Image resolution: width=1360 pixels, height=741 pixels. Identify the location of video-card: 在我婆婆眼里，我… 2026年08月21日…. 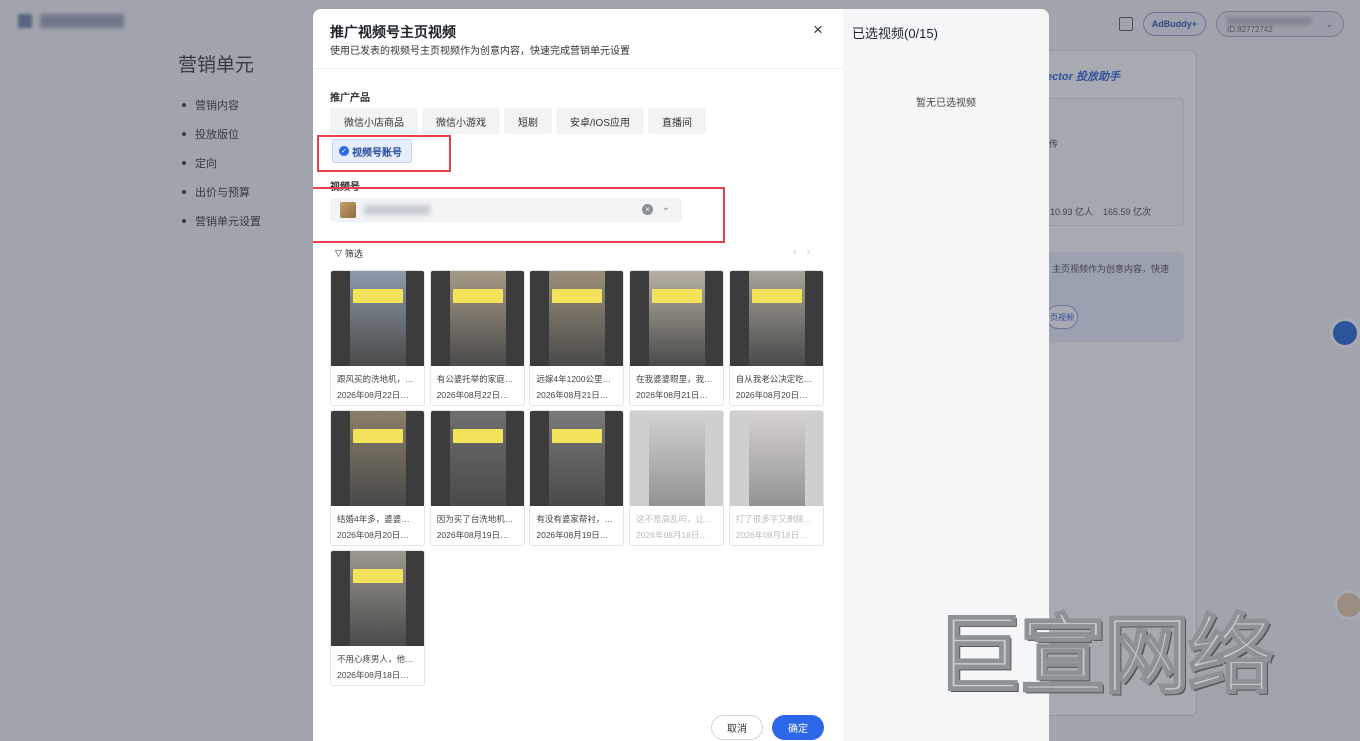
(677, 338).